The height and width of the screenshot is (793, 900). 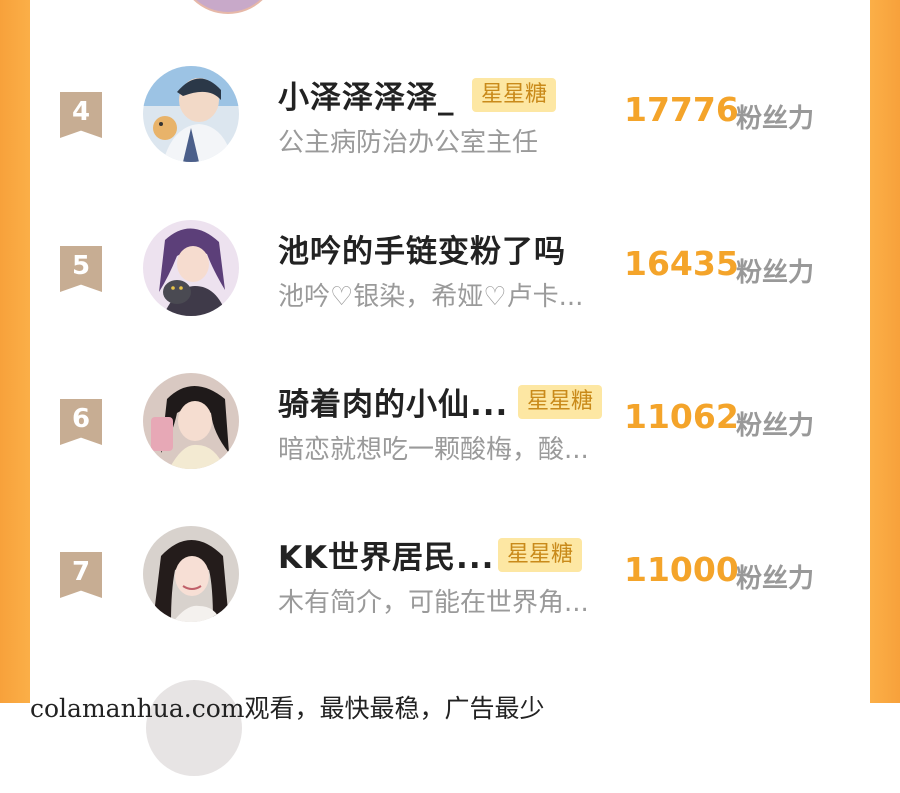 What do you see at coordinates (450, 428) in the screenshot?
I see `list-item: 6 骑着肉的小仙... 星星糖 暗恋就想吃一颗酸梅，酸... 11062 粉丝力` at bounding box center [450, 428].